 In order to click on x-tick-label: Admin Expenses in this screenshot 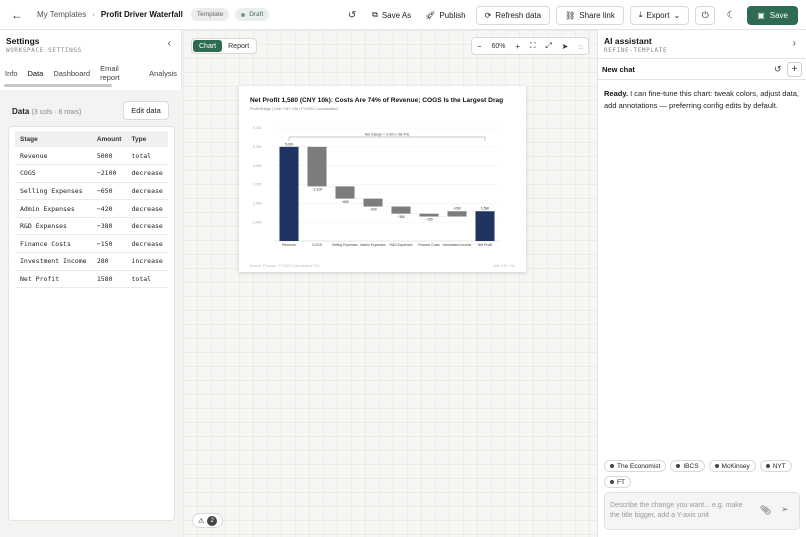, I will do `click(373, 245)`.